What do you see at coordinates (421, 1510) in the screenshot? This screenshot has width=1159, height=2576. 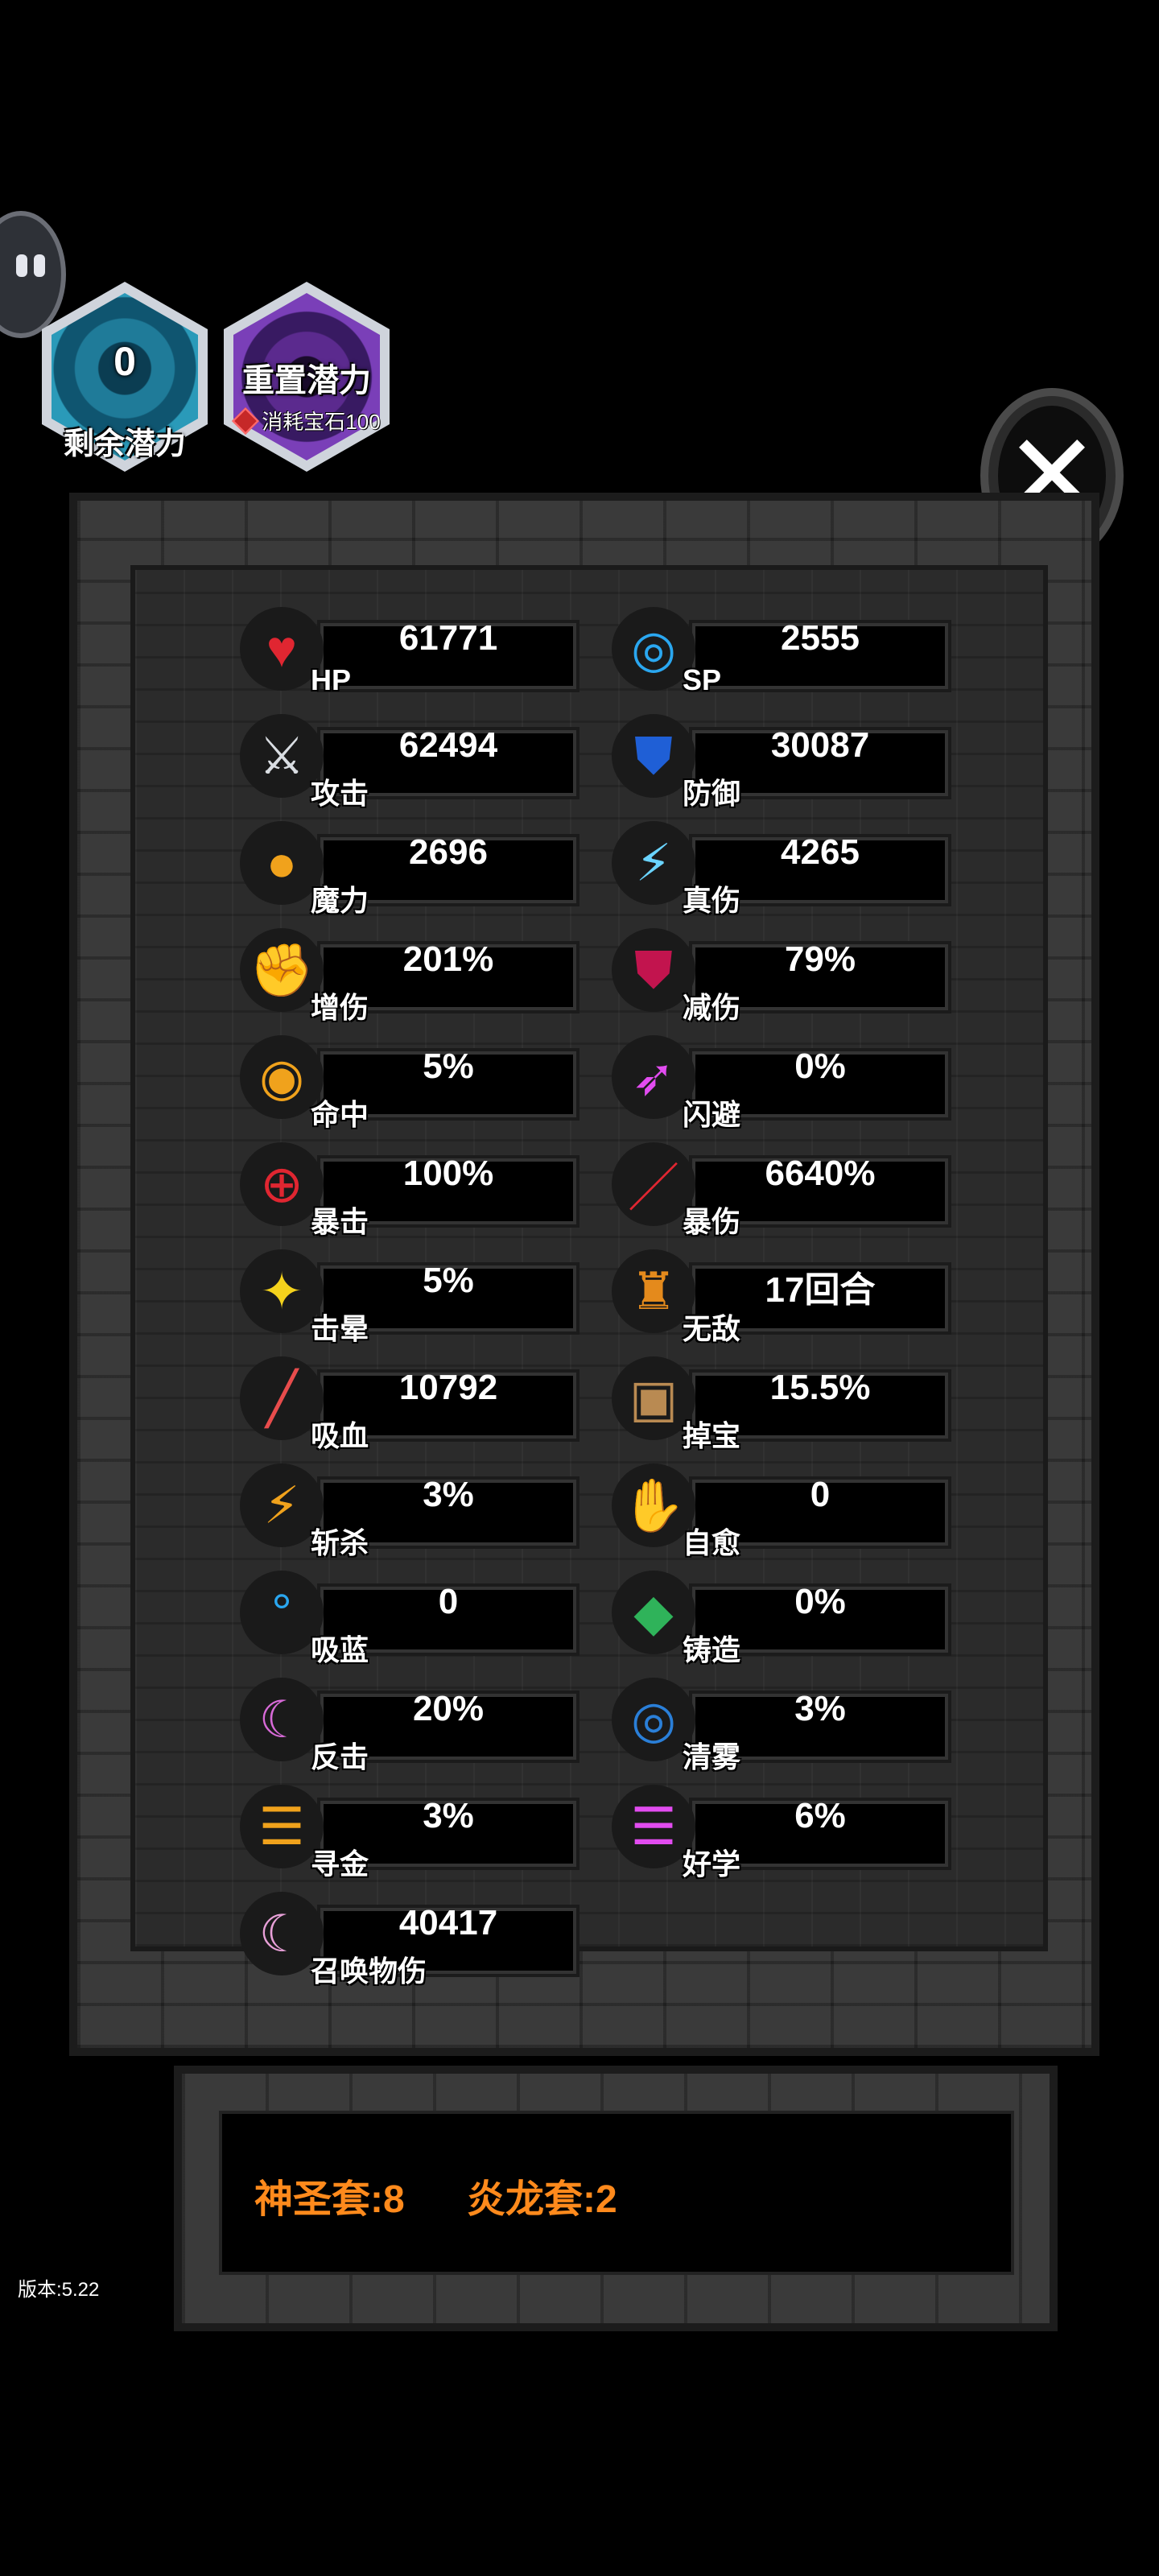 I see `stat-slash: ⚡ 3% 斩杀` at bounding box center [421, 1510].